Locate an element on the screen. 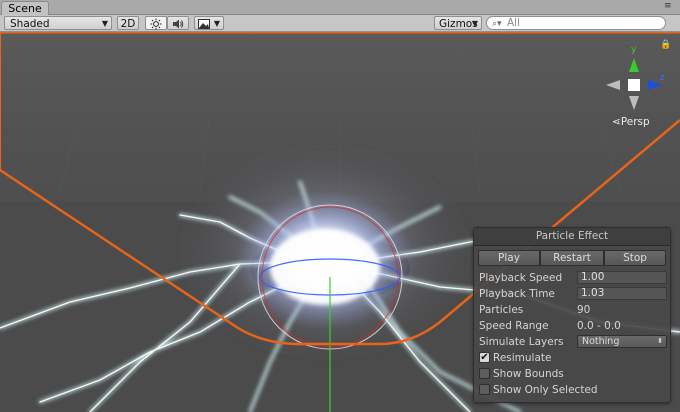  lock-icon: 🔒 is located at coordinates (665, 45).